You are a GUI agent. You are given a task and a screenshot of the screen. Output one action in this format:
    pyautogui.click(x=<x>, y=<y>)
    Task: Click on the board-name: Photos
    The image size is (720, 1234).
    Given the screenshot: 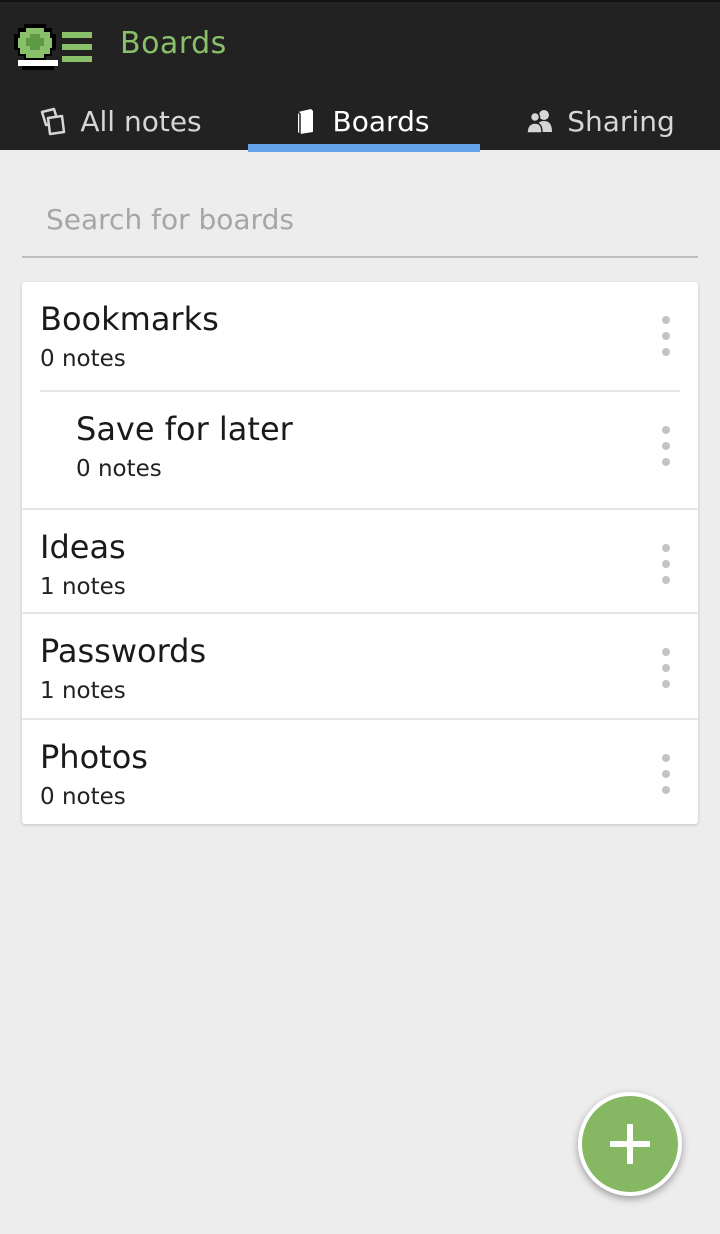 What is the action you would take?
    pyautogui.click(x=94, y=757)
    